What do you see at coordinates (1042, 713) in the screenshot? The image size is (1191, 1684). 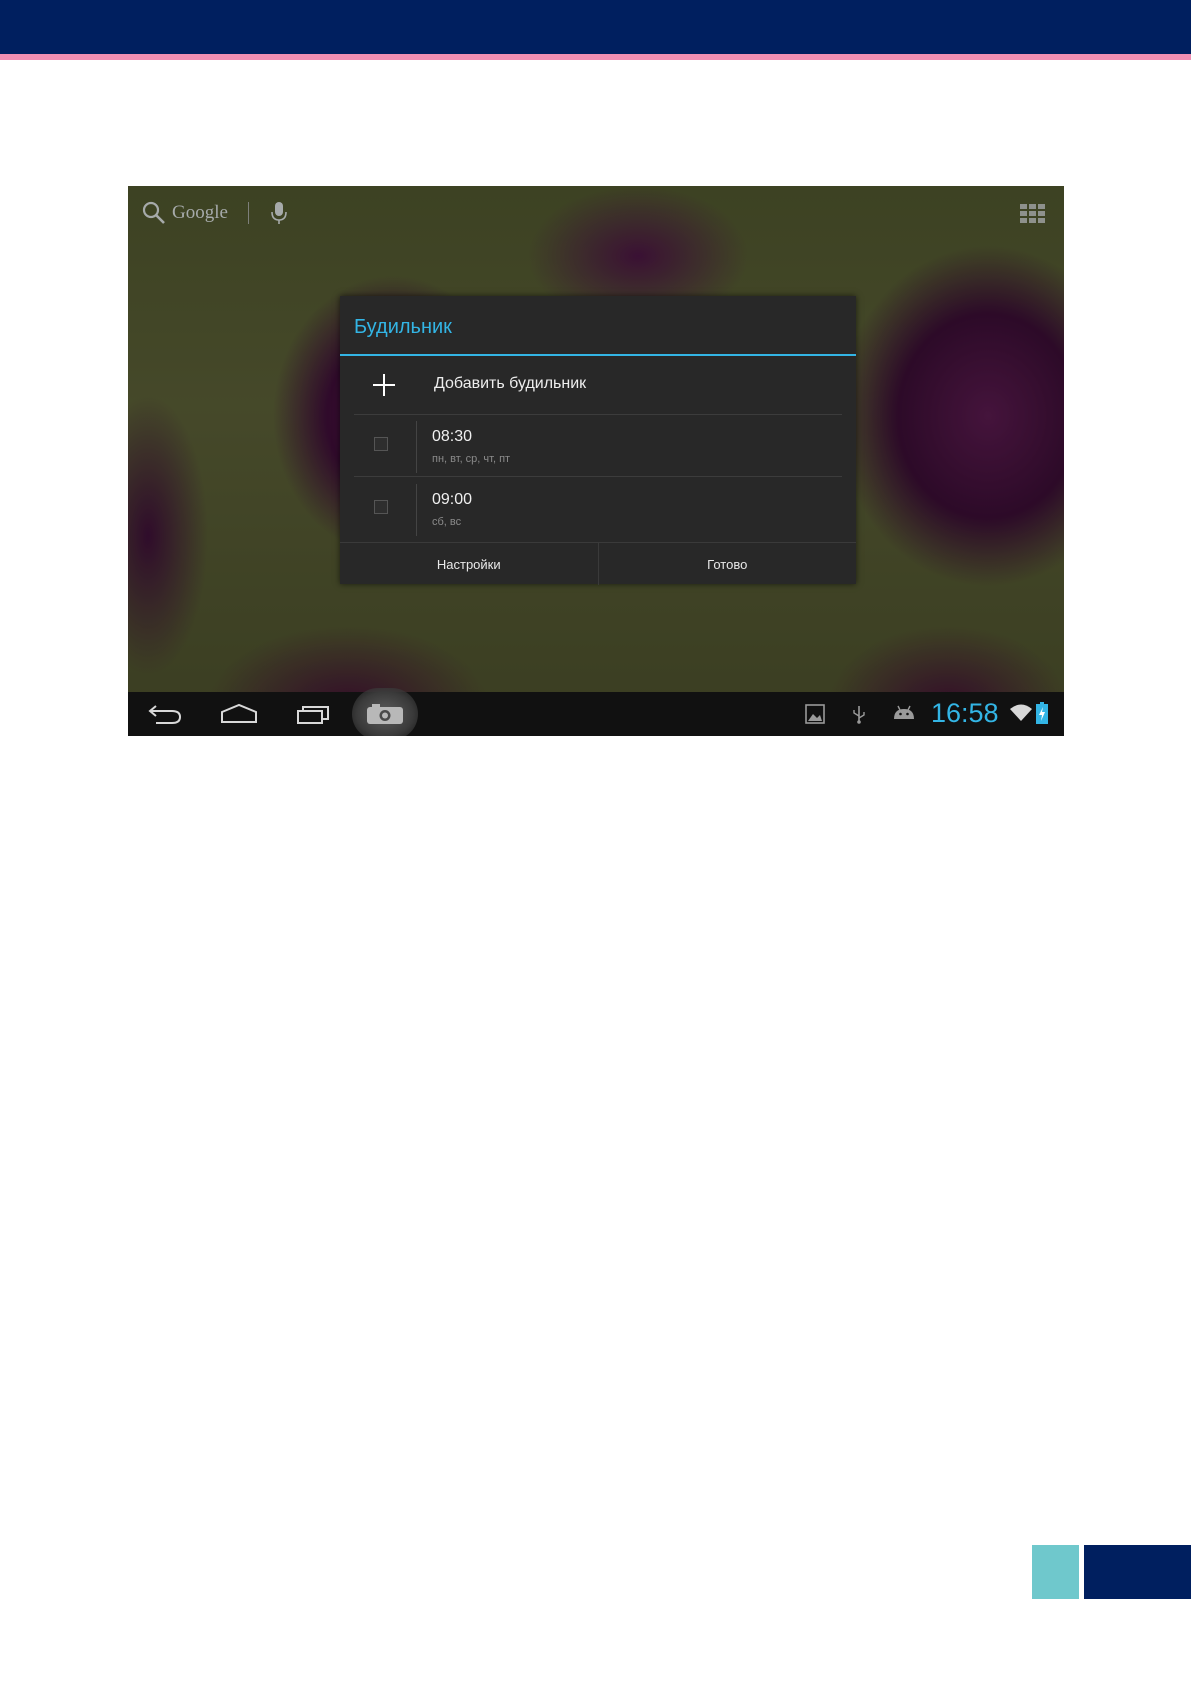 I see `battery-charging-icon` at bounding box center [1042, 713].